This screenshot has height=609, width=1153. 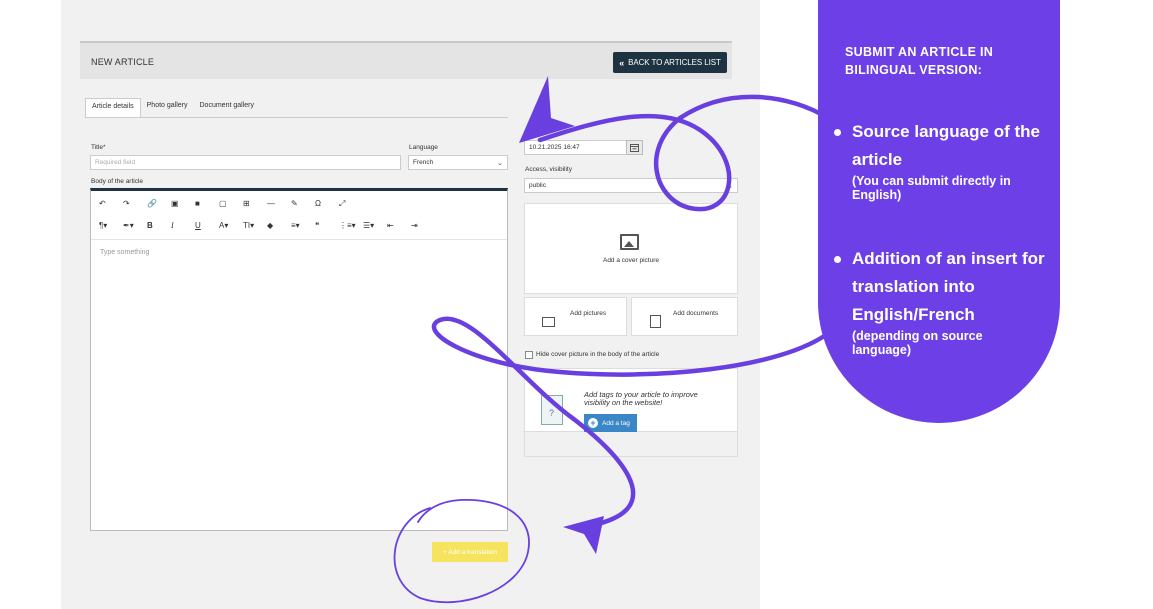 What do you see at coordinates (296, 117) in the screenshot?
I see `tab-divider` at bounding box center [296, 117].